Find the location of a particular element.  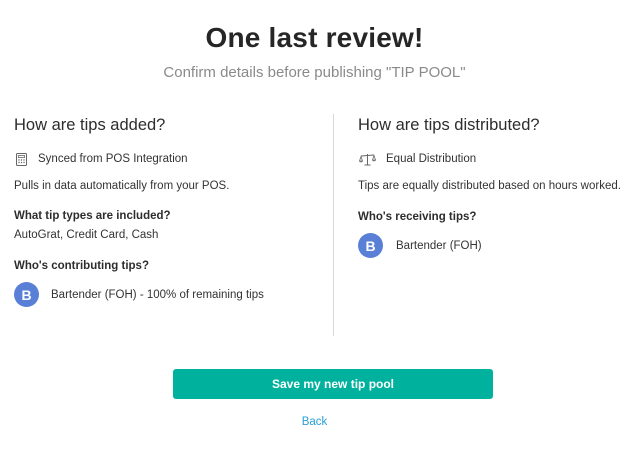

tip-types-value: AutoGrat, Credit Card, Cash is located at coordinates (86, 235).